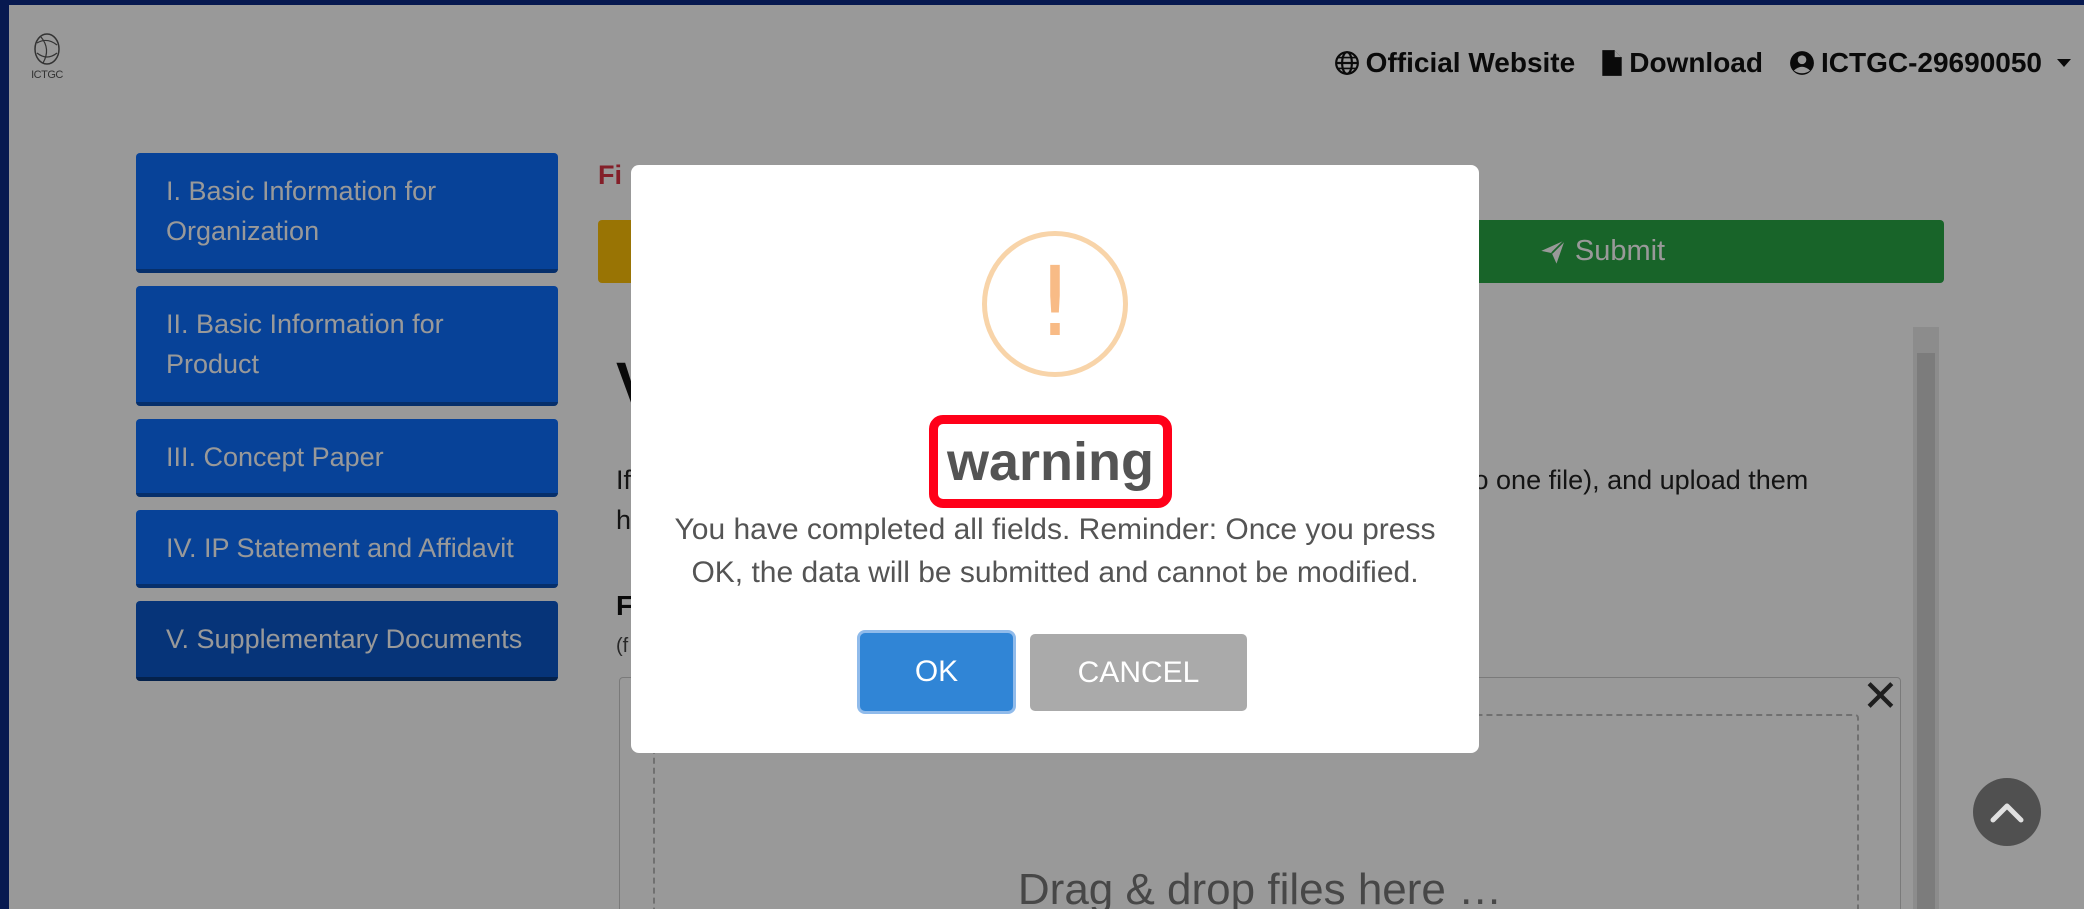 The height and width of the screenshot is (909, 2084). I want to click on dialog-title: warning, so click(1050, 461).